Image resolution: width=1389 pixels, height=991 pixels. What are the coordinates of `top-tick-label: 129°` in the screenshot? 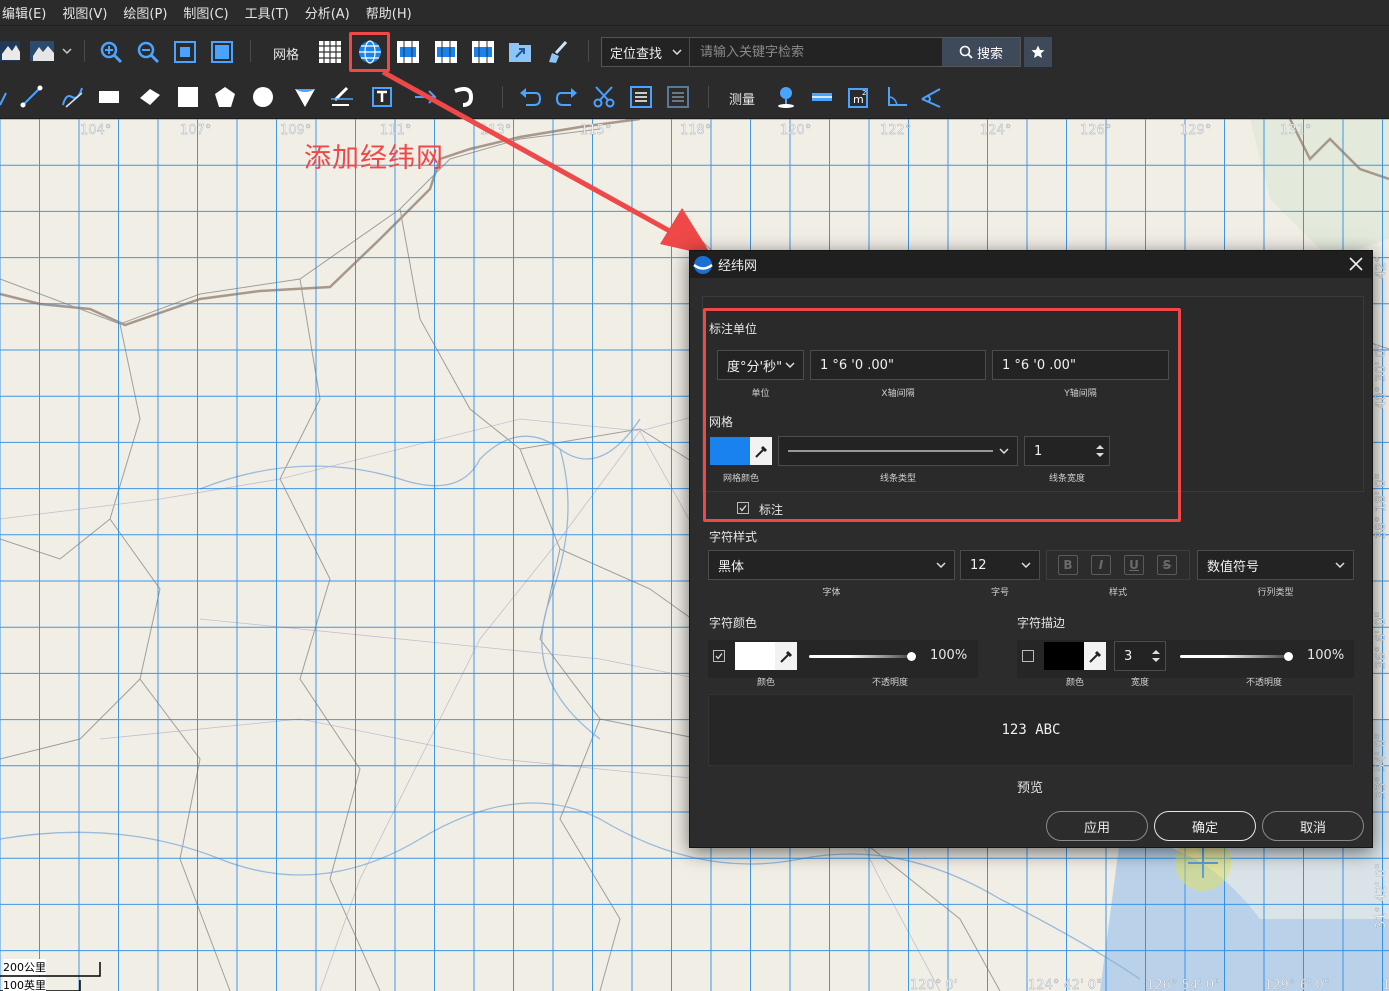 It's located at (1195, 130).